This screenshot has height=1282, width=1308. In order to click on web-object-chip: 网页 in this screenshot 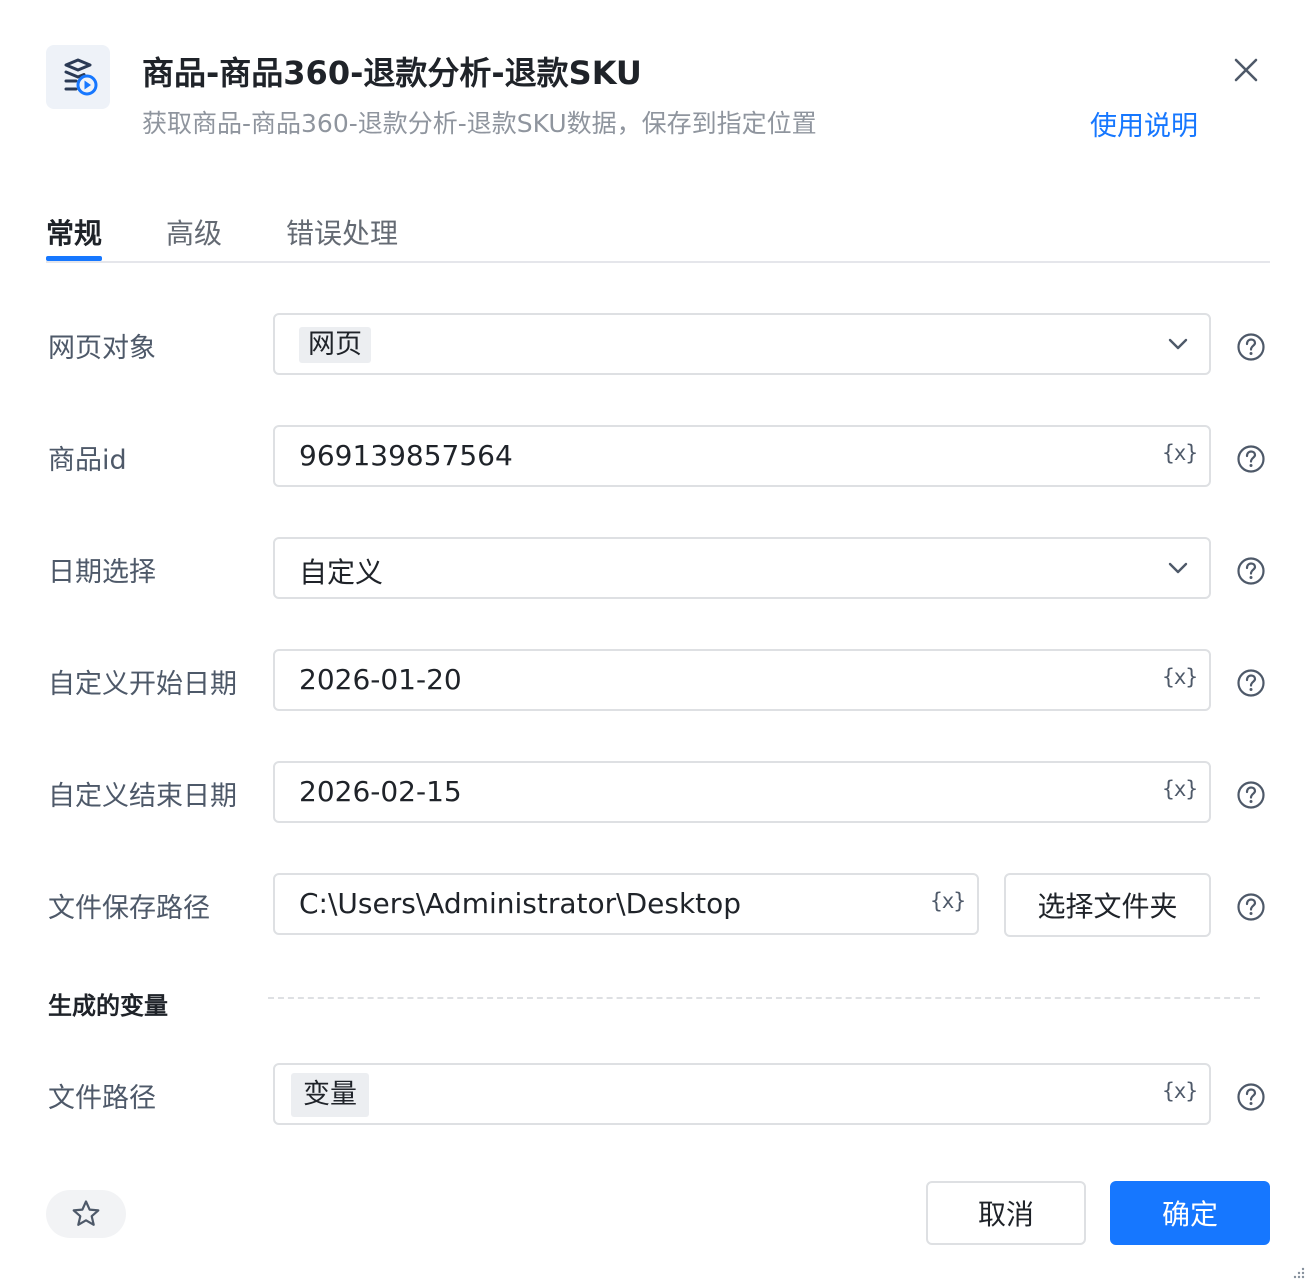, I will do `click(335, 345)`.